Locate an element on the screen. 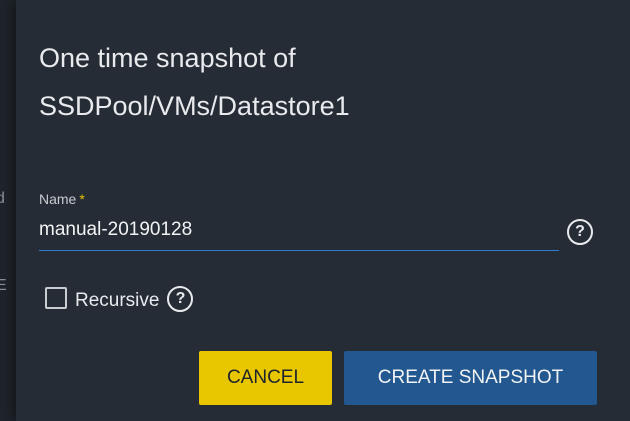 This screenshot has width=630, height=421. create-snapshot-button: CREATE SNAPSHOT is located at coordinates (470, 378).